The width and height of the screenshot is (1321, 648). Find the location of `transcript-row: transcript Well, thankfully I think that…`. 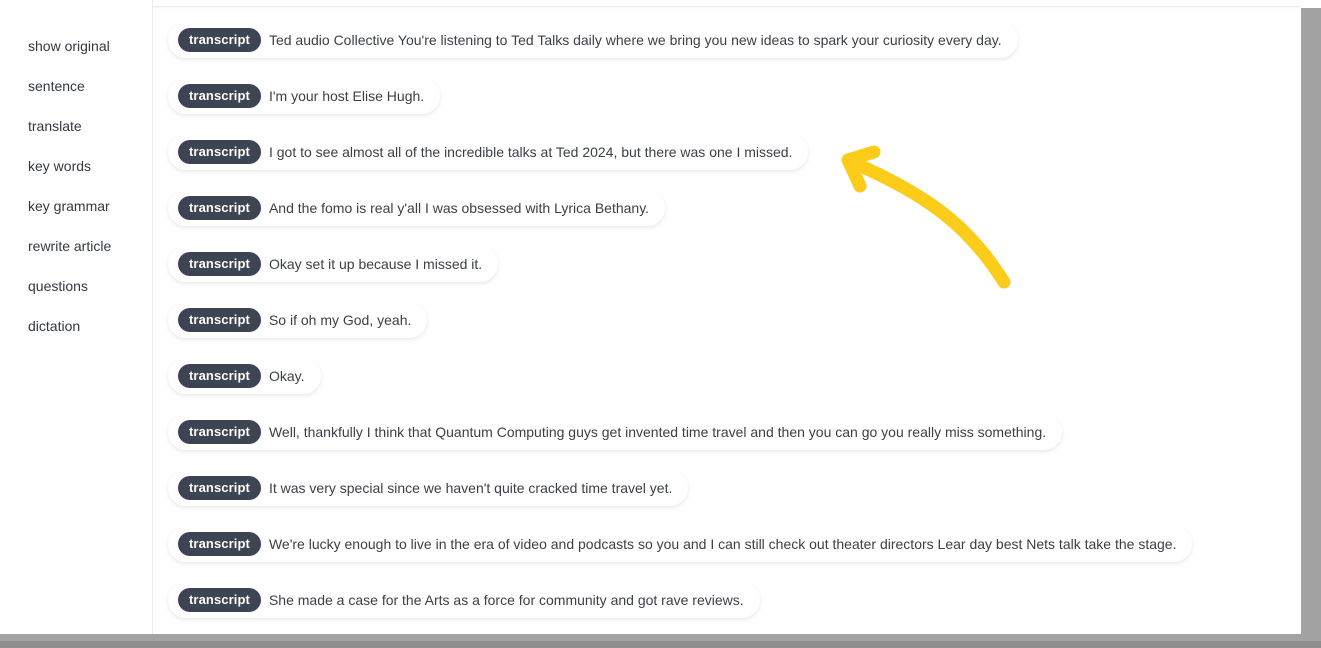

transcript-row: transcript Well, thankfully I think that… is located at coordinates (615, 432).